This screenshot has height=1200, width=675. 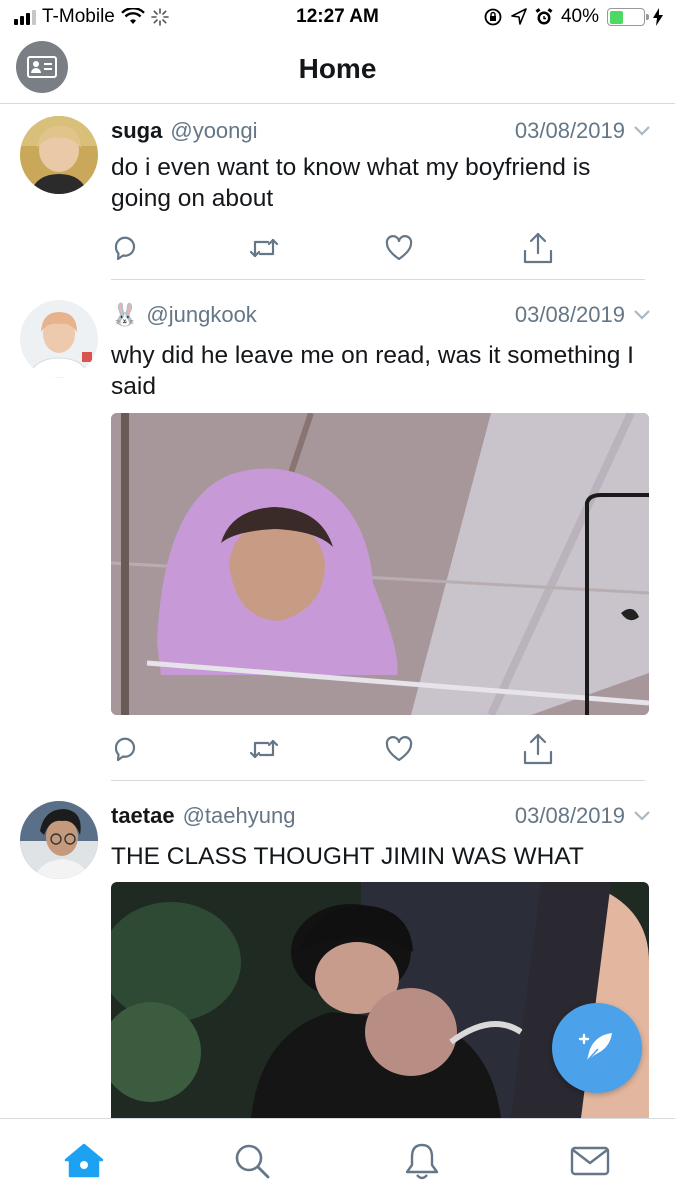 What do you see at coordinates (137, 130) in the screenshot?
I see `tweet-author-name: suga` at bounding box center [137, 130].